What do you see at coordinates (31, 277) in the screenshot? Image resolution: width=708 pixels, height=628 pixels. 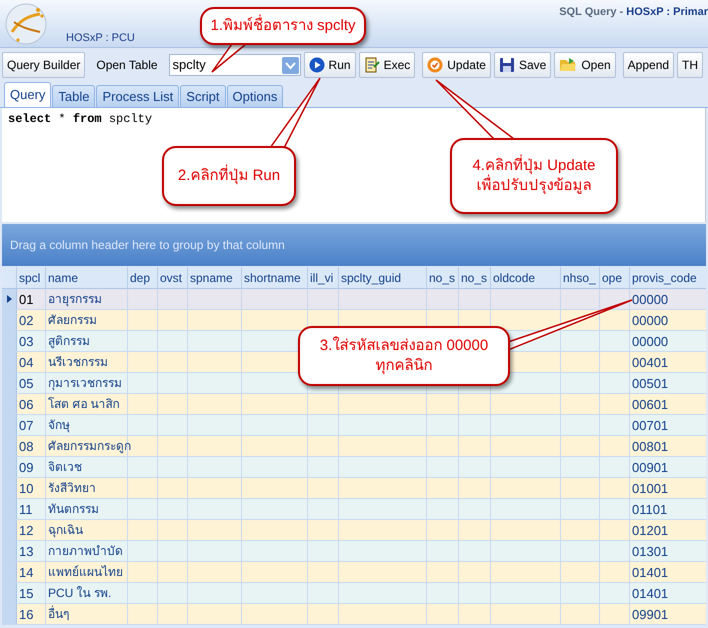 I see `column-header: spcl` at bounding box center [31, 277].